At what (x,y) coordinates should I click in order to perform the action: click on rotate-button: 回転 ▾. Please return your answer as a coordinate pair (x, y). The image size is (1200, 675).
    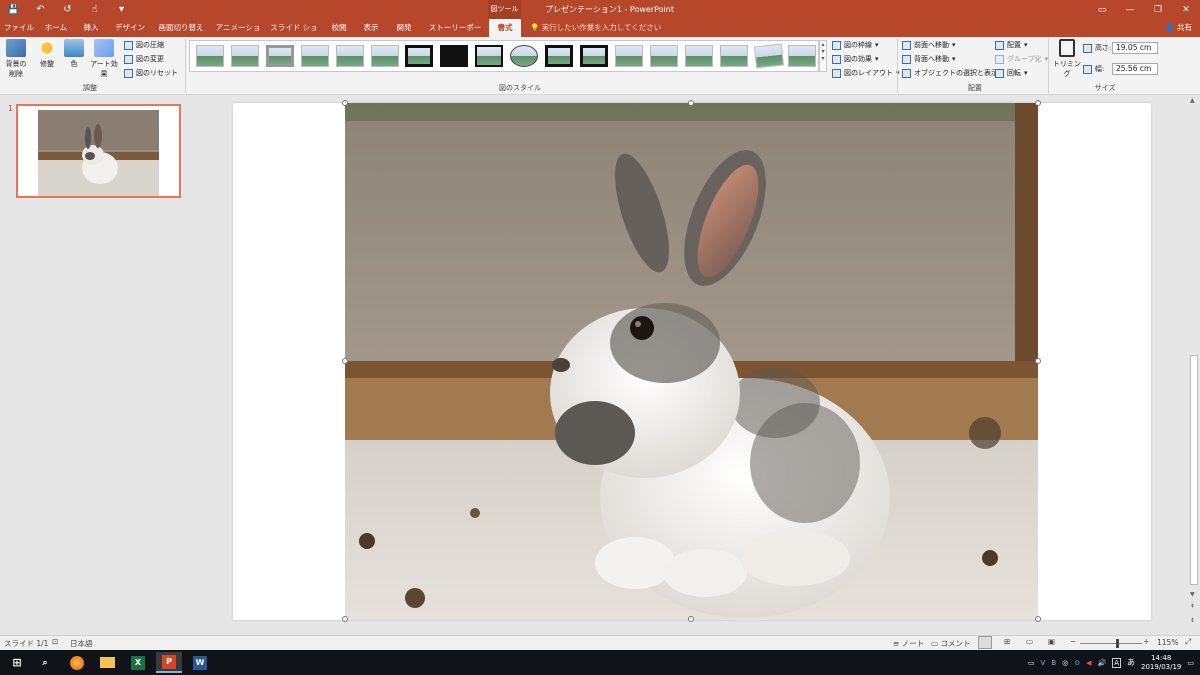
    Looking at the image, I should click on (1011, 73).